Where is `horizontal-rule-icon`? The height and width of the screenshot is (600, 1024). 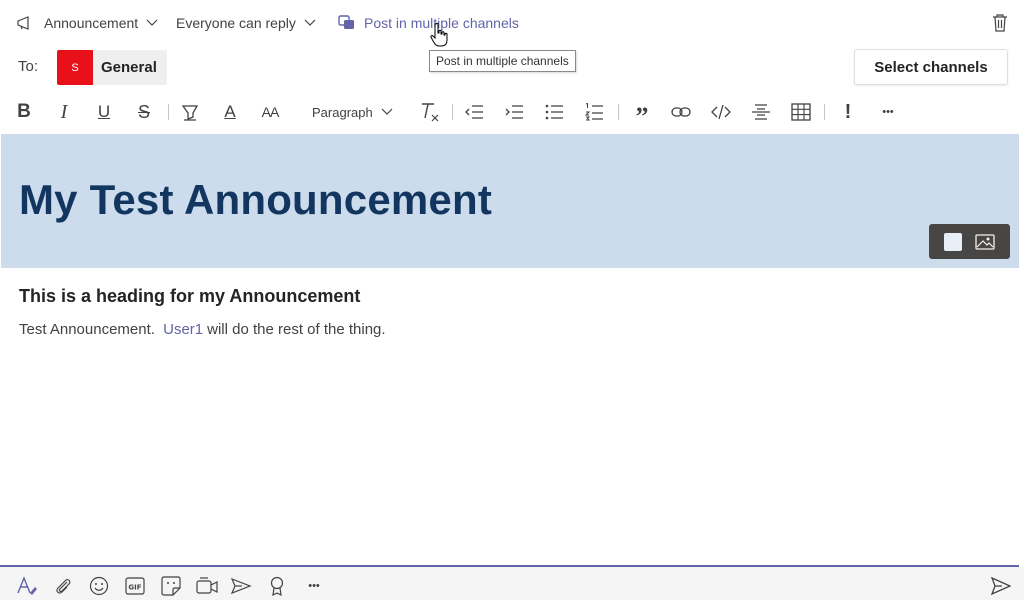
horizontal-rule-icon is located at coordinates (761, 112).